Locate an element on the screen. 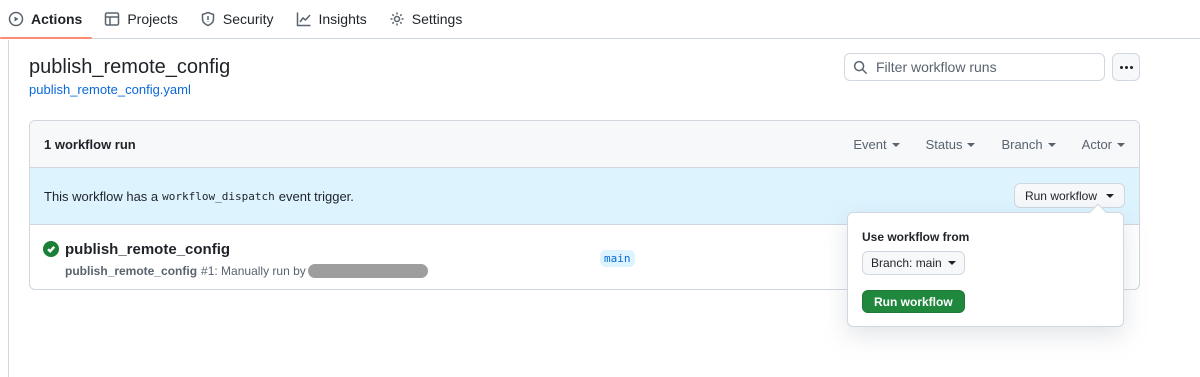  runs-header: 1 workflow run Event Status Branch Actor is located at coordinates (584, 144).